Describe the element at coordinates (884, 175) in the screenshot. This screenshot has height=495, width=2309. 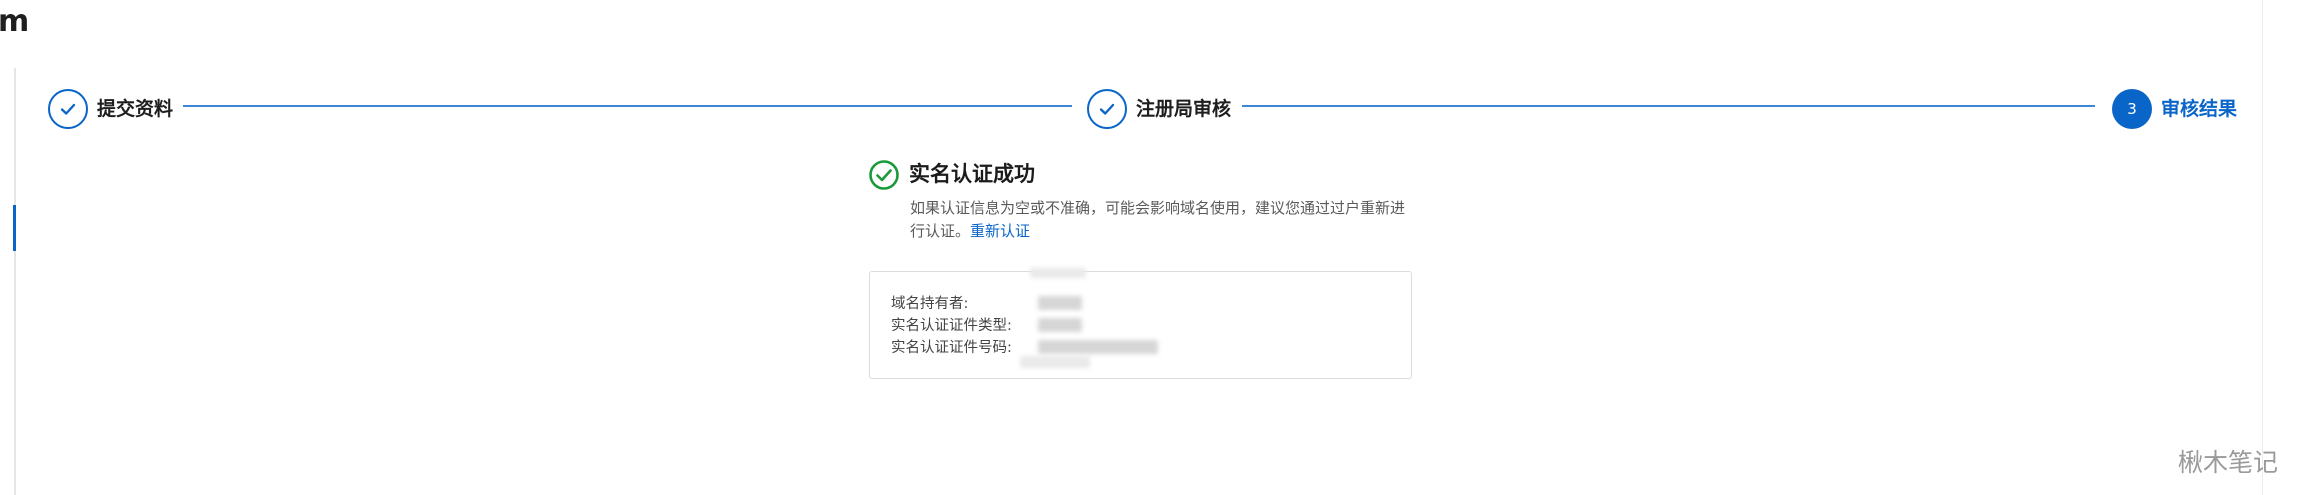
I see `success-check-circle-icon` at that location.